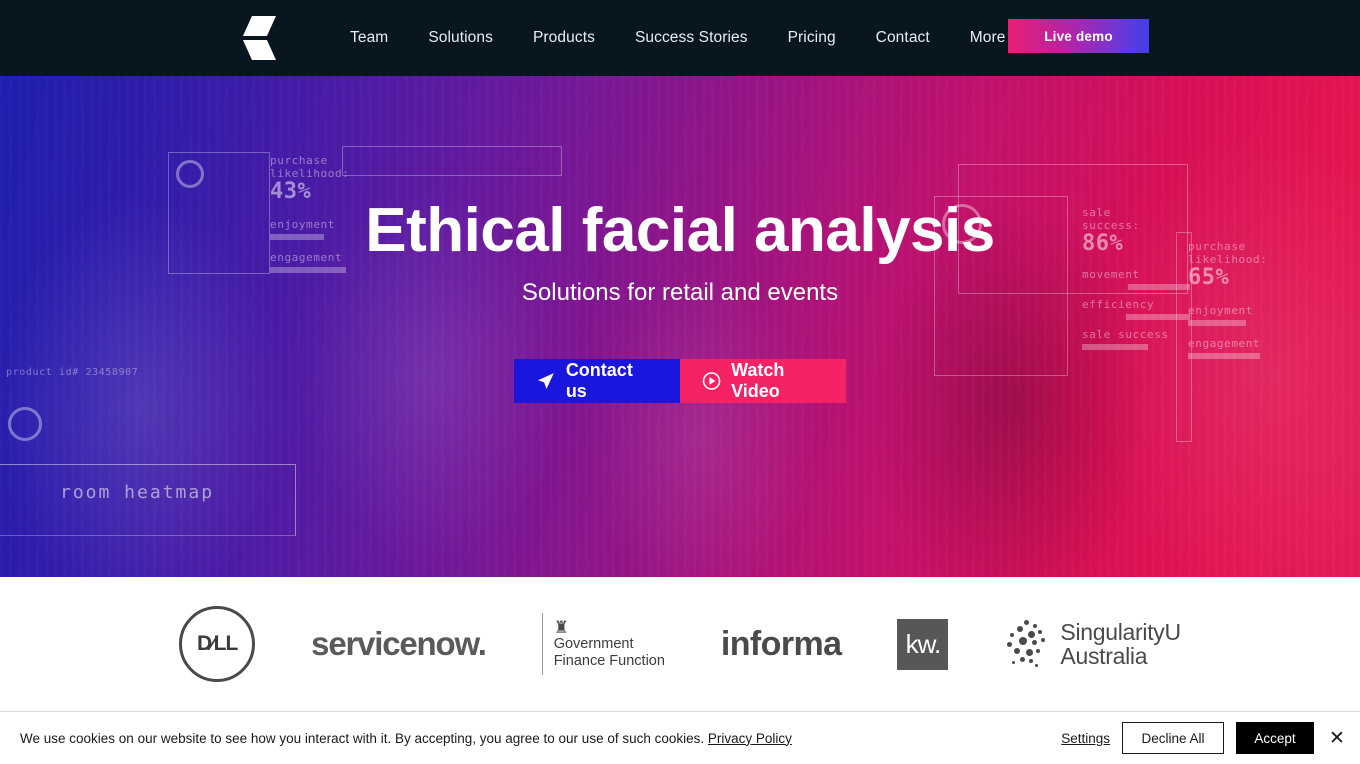  I want to click on hero-subtitle: Solutions for retail and events, so click(680, 293).